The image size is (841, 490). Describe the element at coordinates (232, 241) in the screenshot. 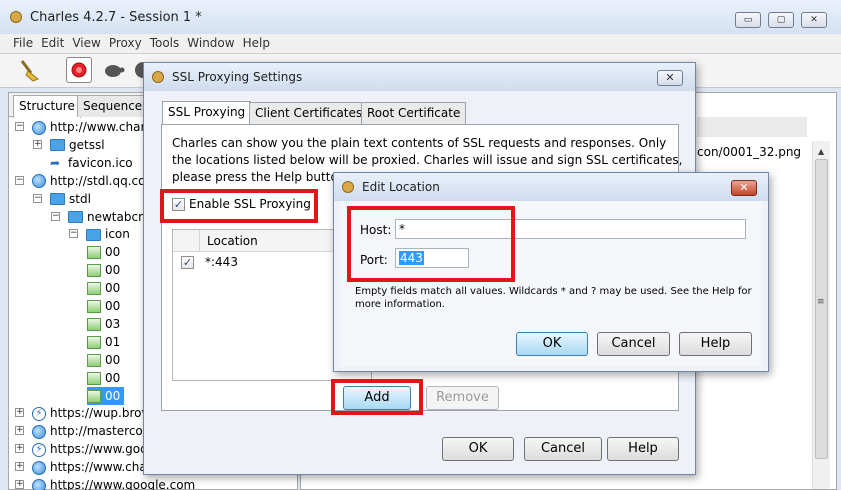

I see `location-column-header: Location` at that location.